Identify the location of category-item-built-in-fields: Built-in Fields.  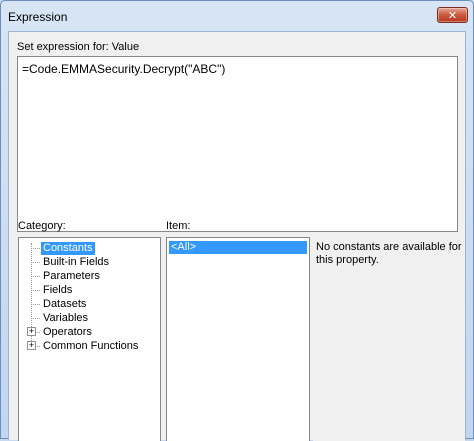
(76, 262).